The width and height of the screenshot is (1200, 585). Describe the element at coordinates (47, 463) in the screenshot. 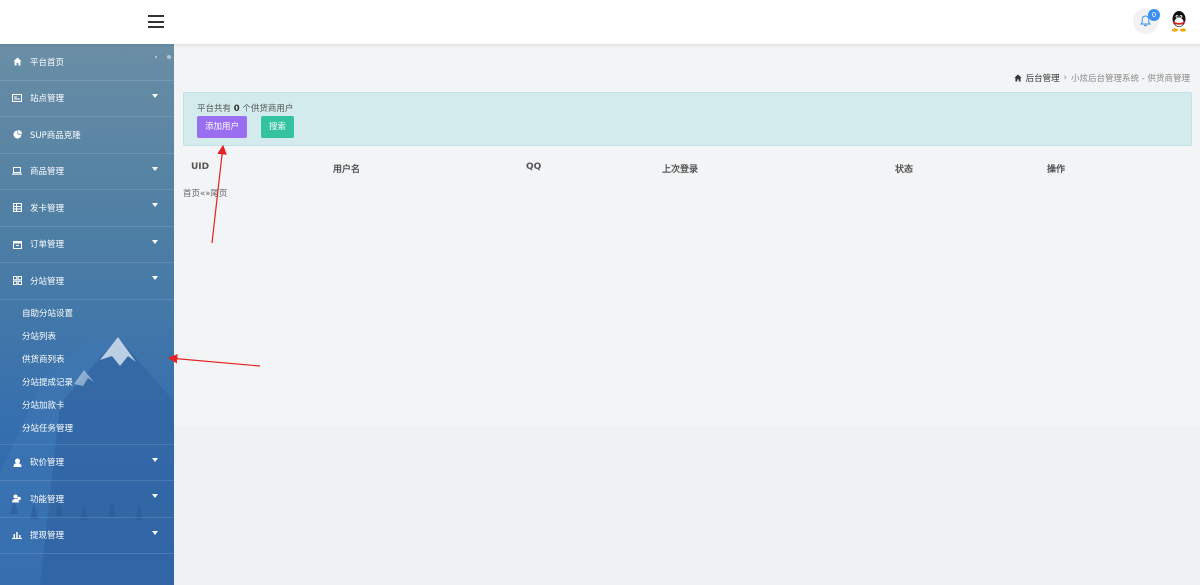

I see `sidebar-item-label: 砍价管理` at that location.